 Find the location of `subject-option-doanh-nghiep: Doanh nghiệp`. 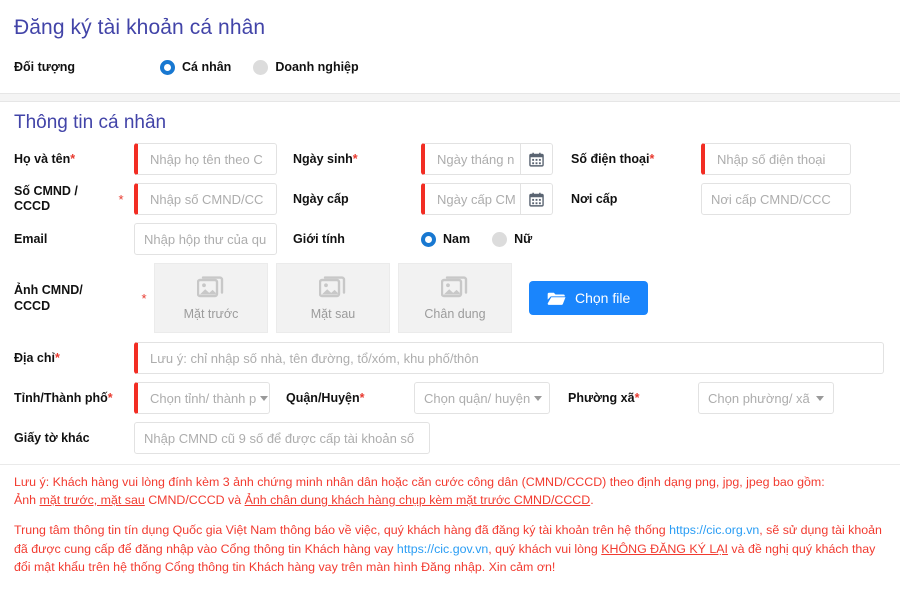

subject-option-doanh-nghiep: Doanh nghiệp is located at coordinates (306, 67).